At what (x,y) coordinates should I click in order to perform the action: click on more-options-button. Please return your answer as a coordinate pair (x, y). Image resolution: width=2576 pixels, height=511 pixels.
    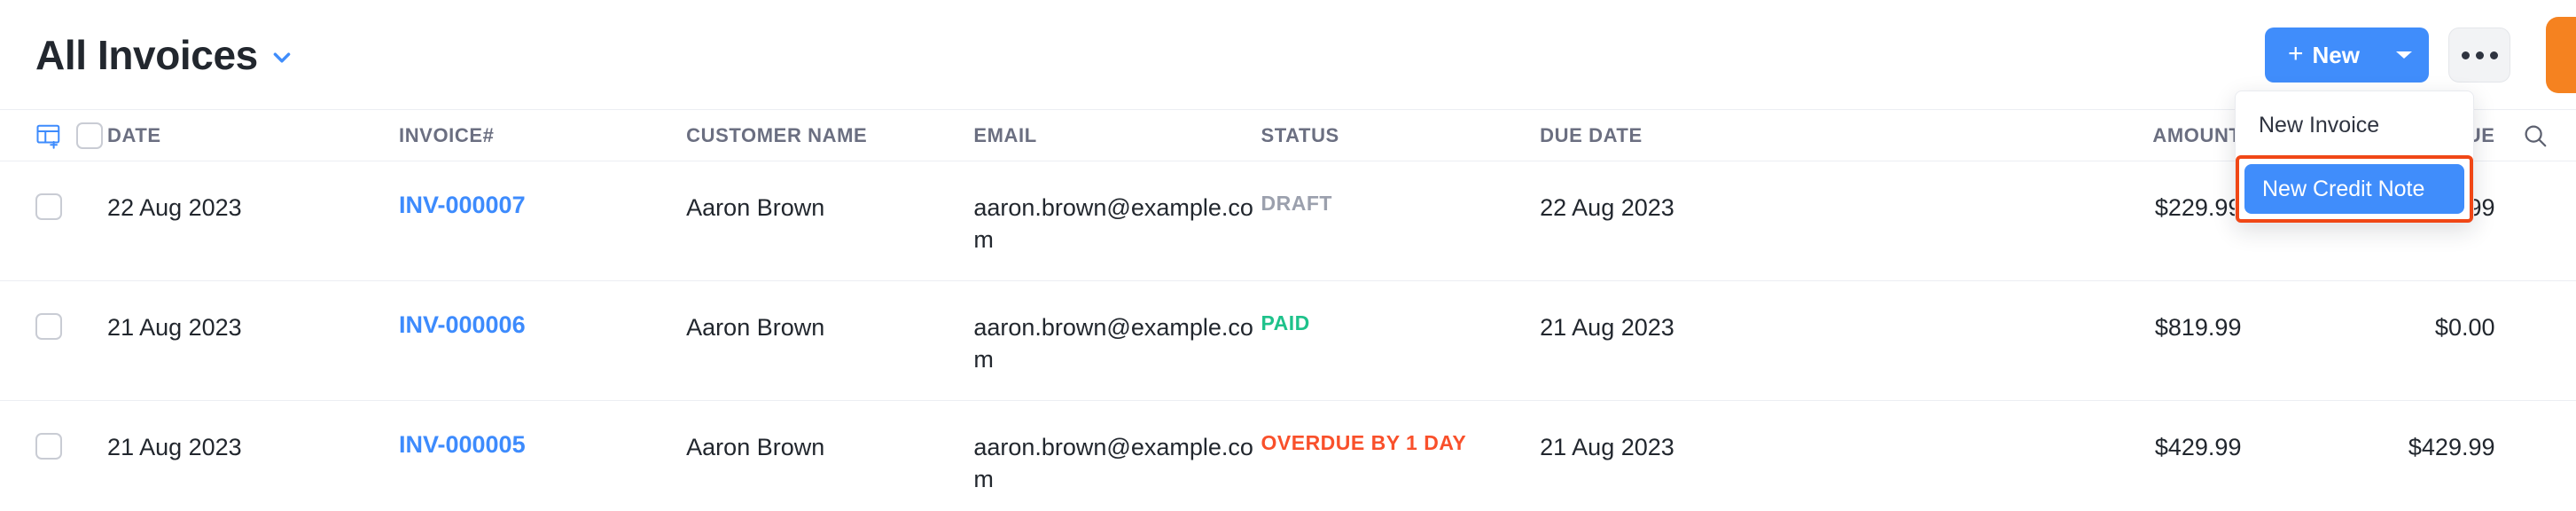
    Looking at the image, I should click on (2479, 55).